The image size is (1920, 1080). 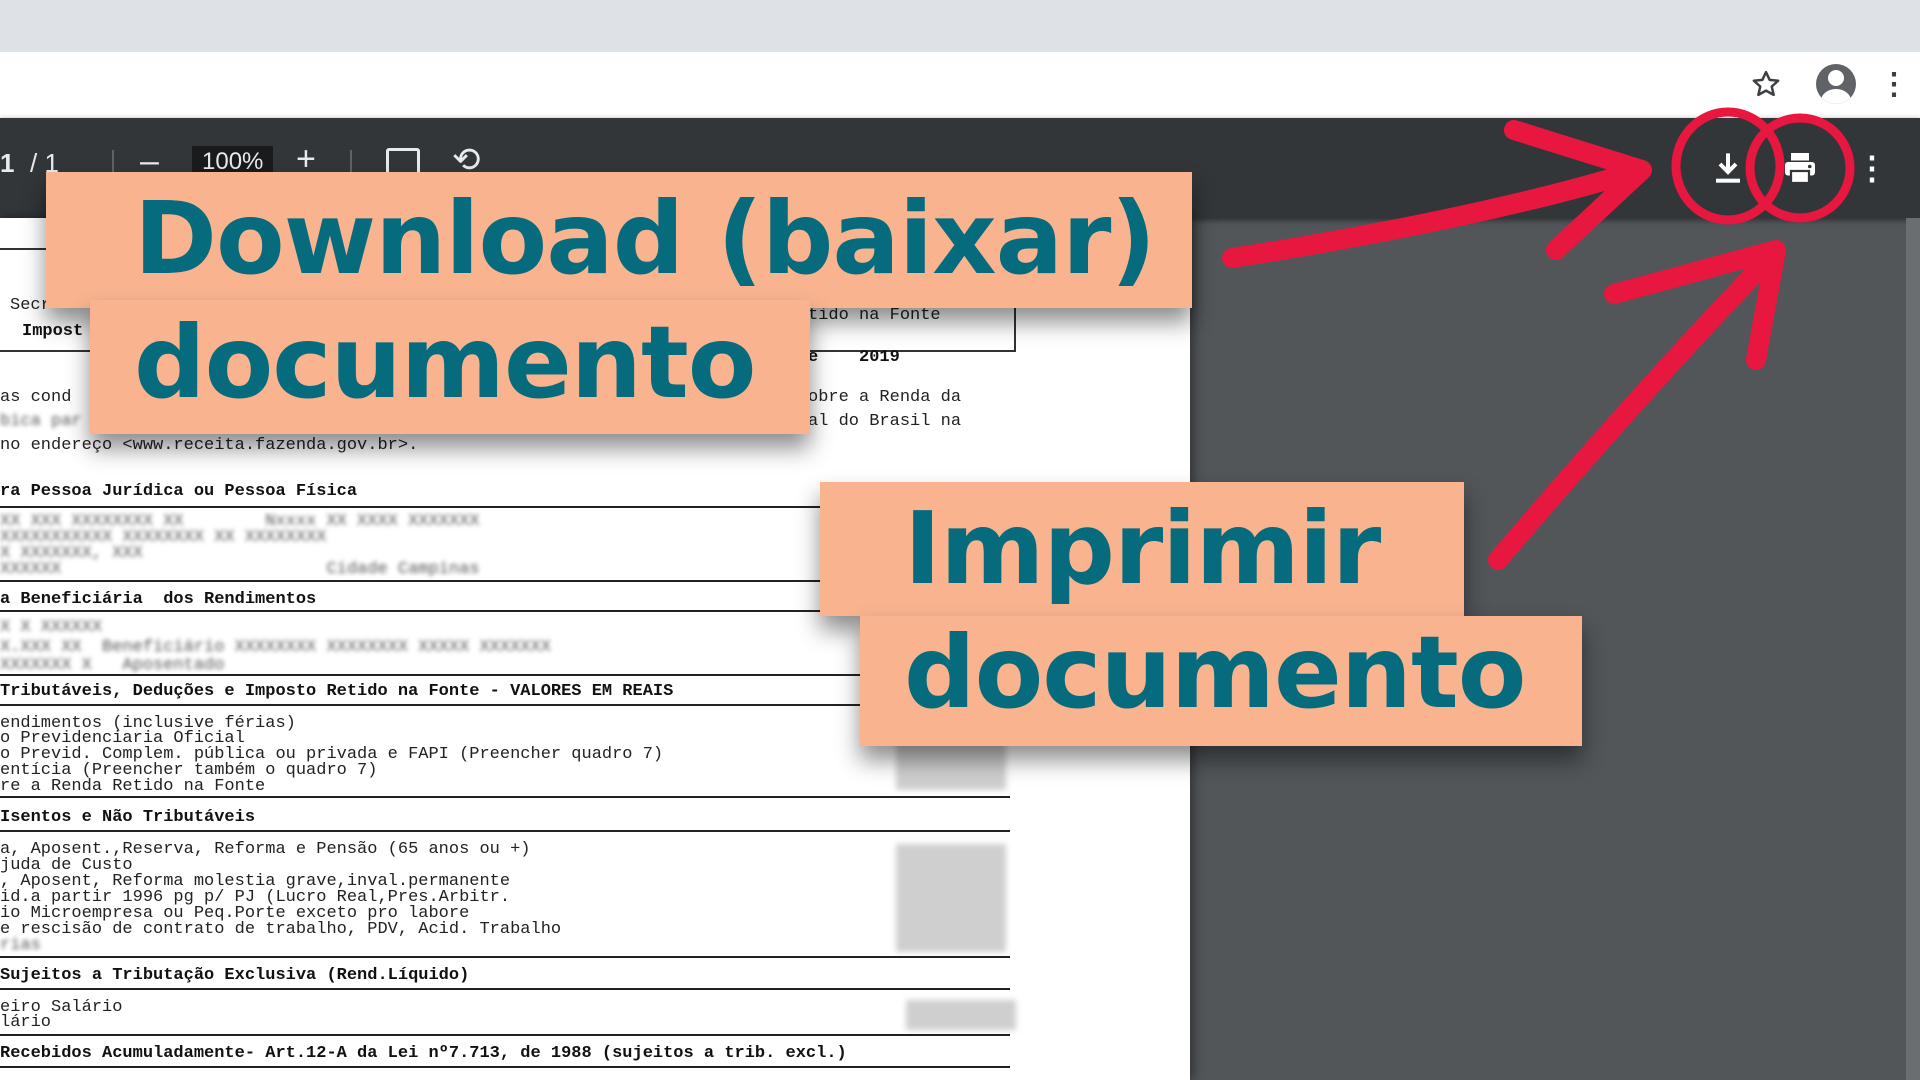 I want to click on print-highlight-circle, so click(x=1800, y=168).